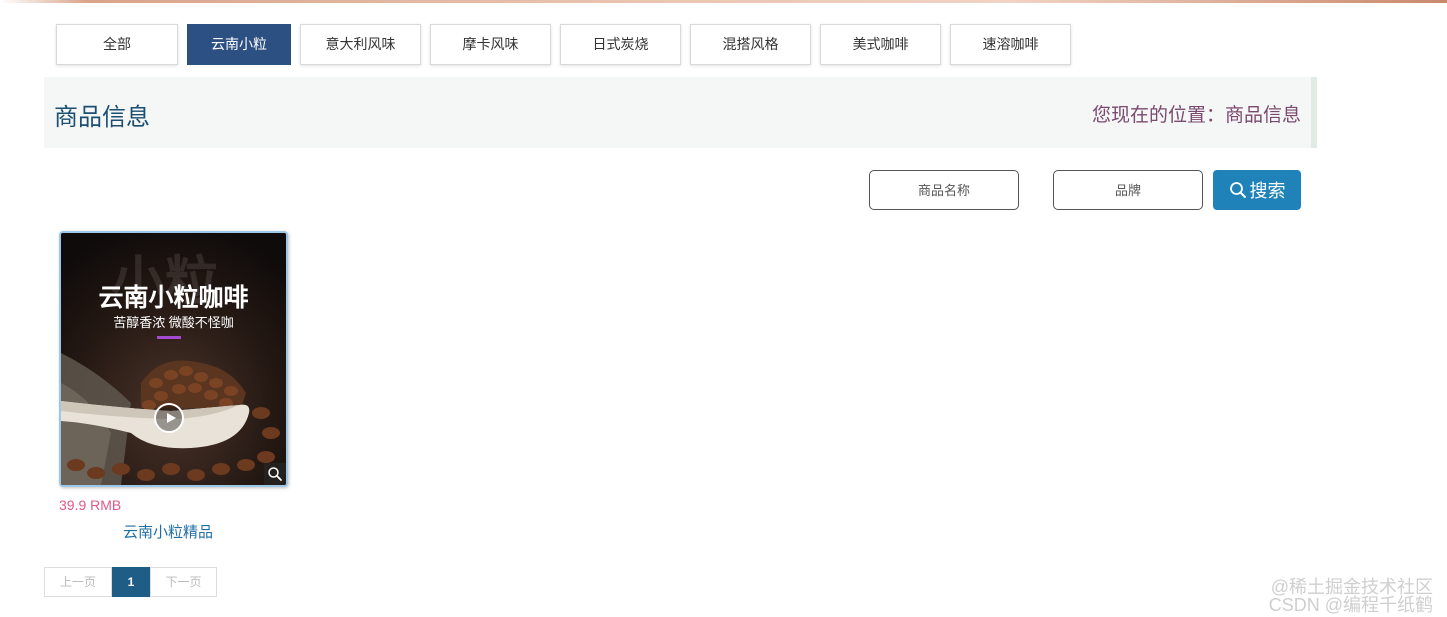  Describe the element at coordinates (173, 298) in the screenshot. I see `image-title: 云南小粒咖啡` at that location.